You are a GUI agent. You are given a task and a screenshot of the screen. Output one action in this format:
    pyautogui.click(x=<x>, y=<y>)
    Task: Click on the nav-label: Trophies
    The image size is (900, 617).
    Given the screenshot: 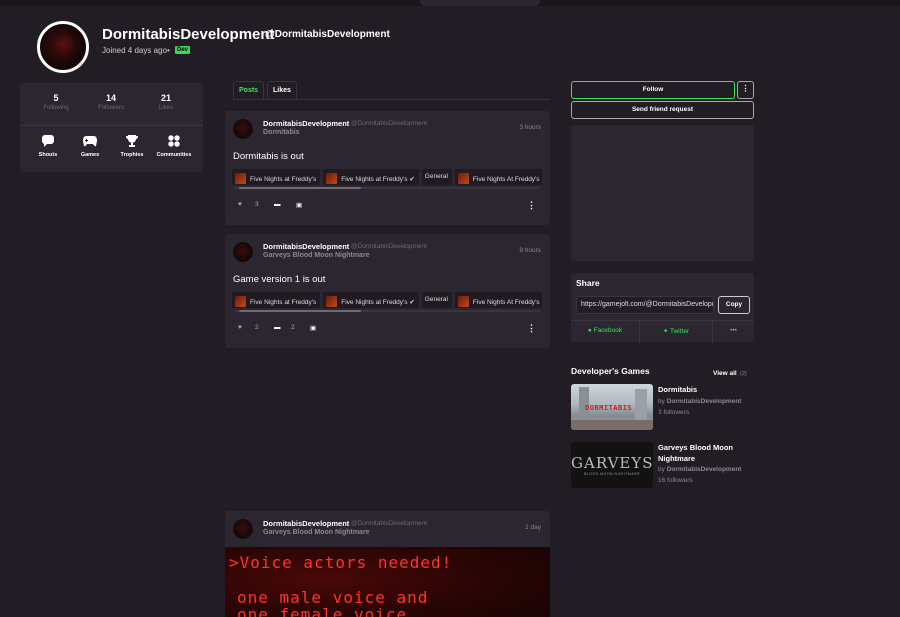 What is the action you would take?
    pyautogui.click(x=132, y=155)
    